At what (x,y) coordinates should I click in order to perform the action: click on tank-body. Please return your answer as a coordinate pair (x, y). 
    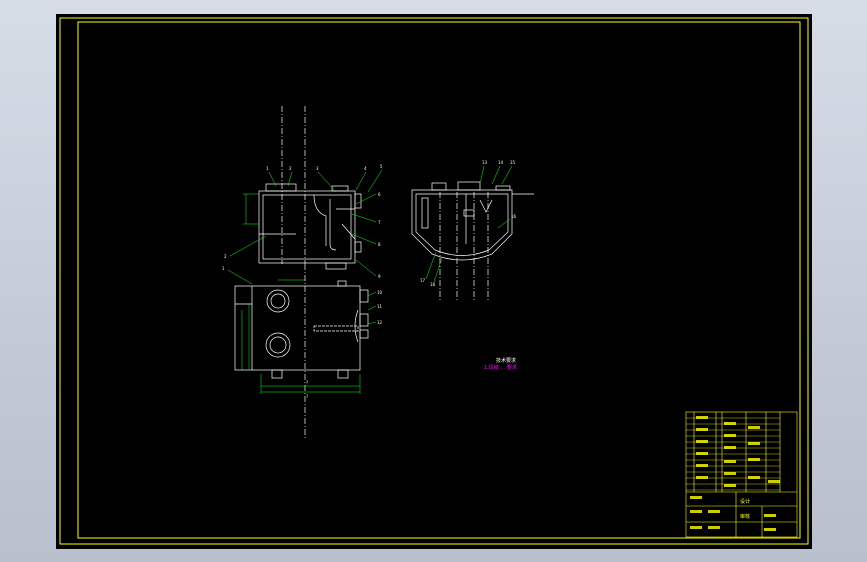
    Looking at the image, I should click on (307, 227).